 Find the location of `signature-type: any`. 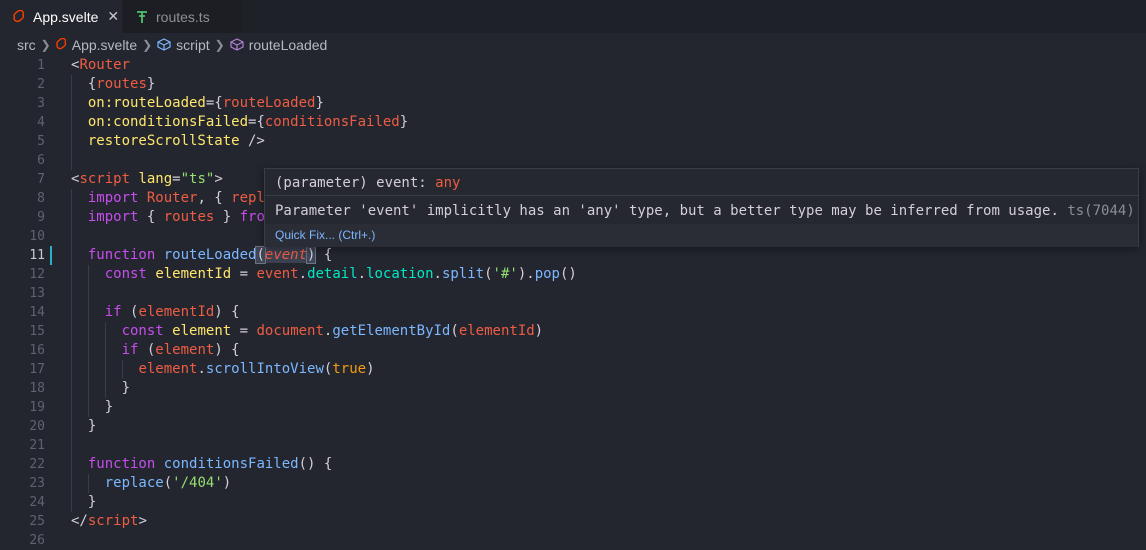

signature-type: any is located at coordinates (448, 183).